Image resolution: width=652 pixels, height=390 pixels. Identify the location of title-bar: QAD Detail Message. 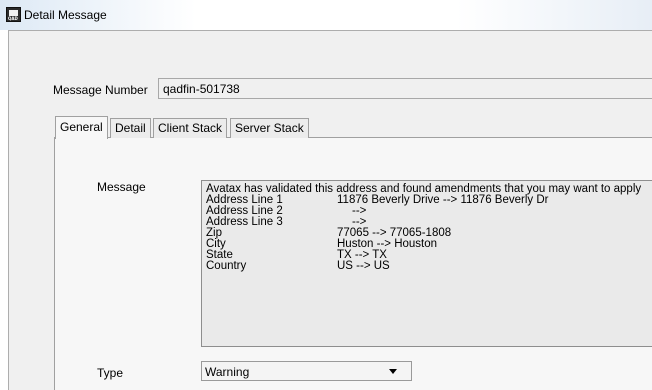
(326, 15).